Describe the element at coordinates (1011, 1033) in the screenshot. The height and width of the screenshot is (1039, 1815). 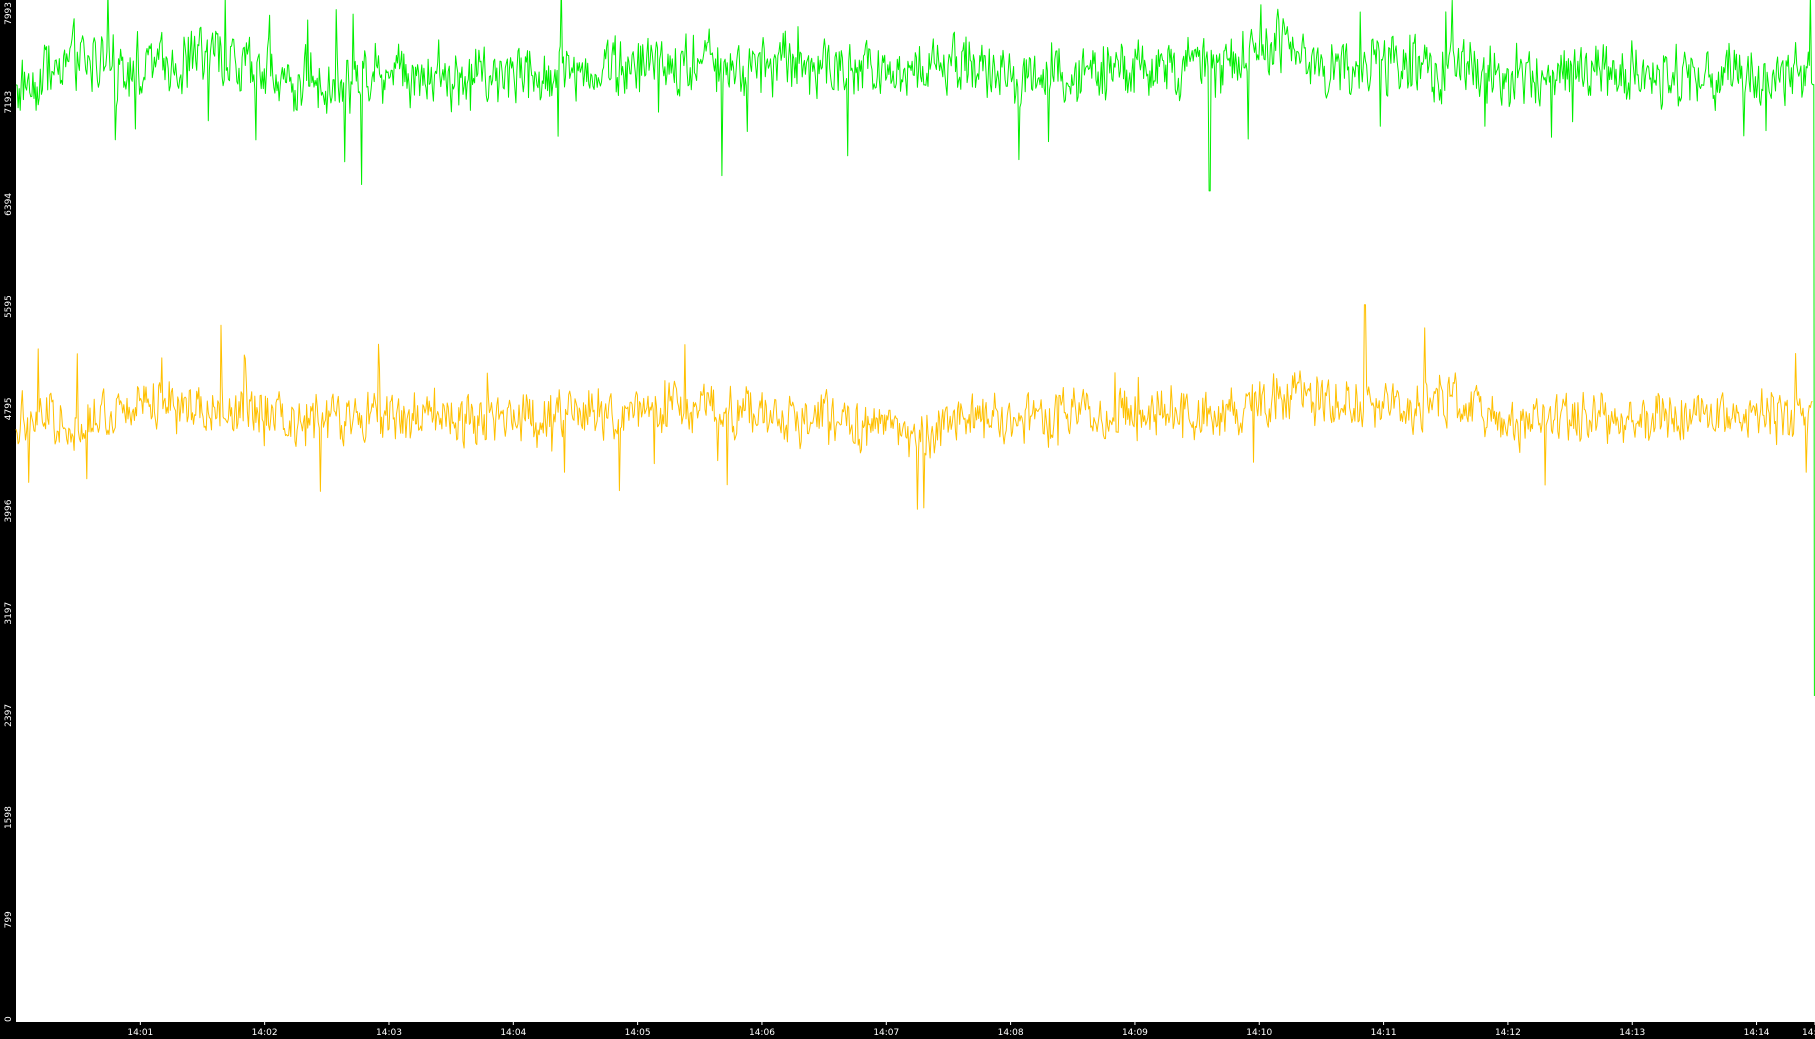
I see `x-tick-label: 14:08` at that location.